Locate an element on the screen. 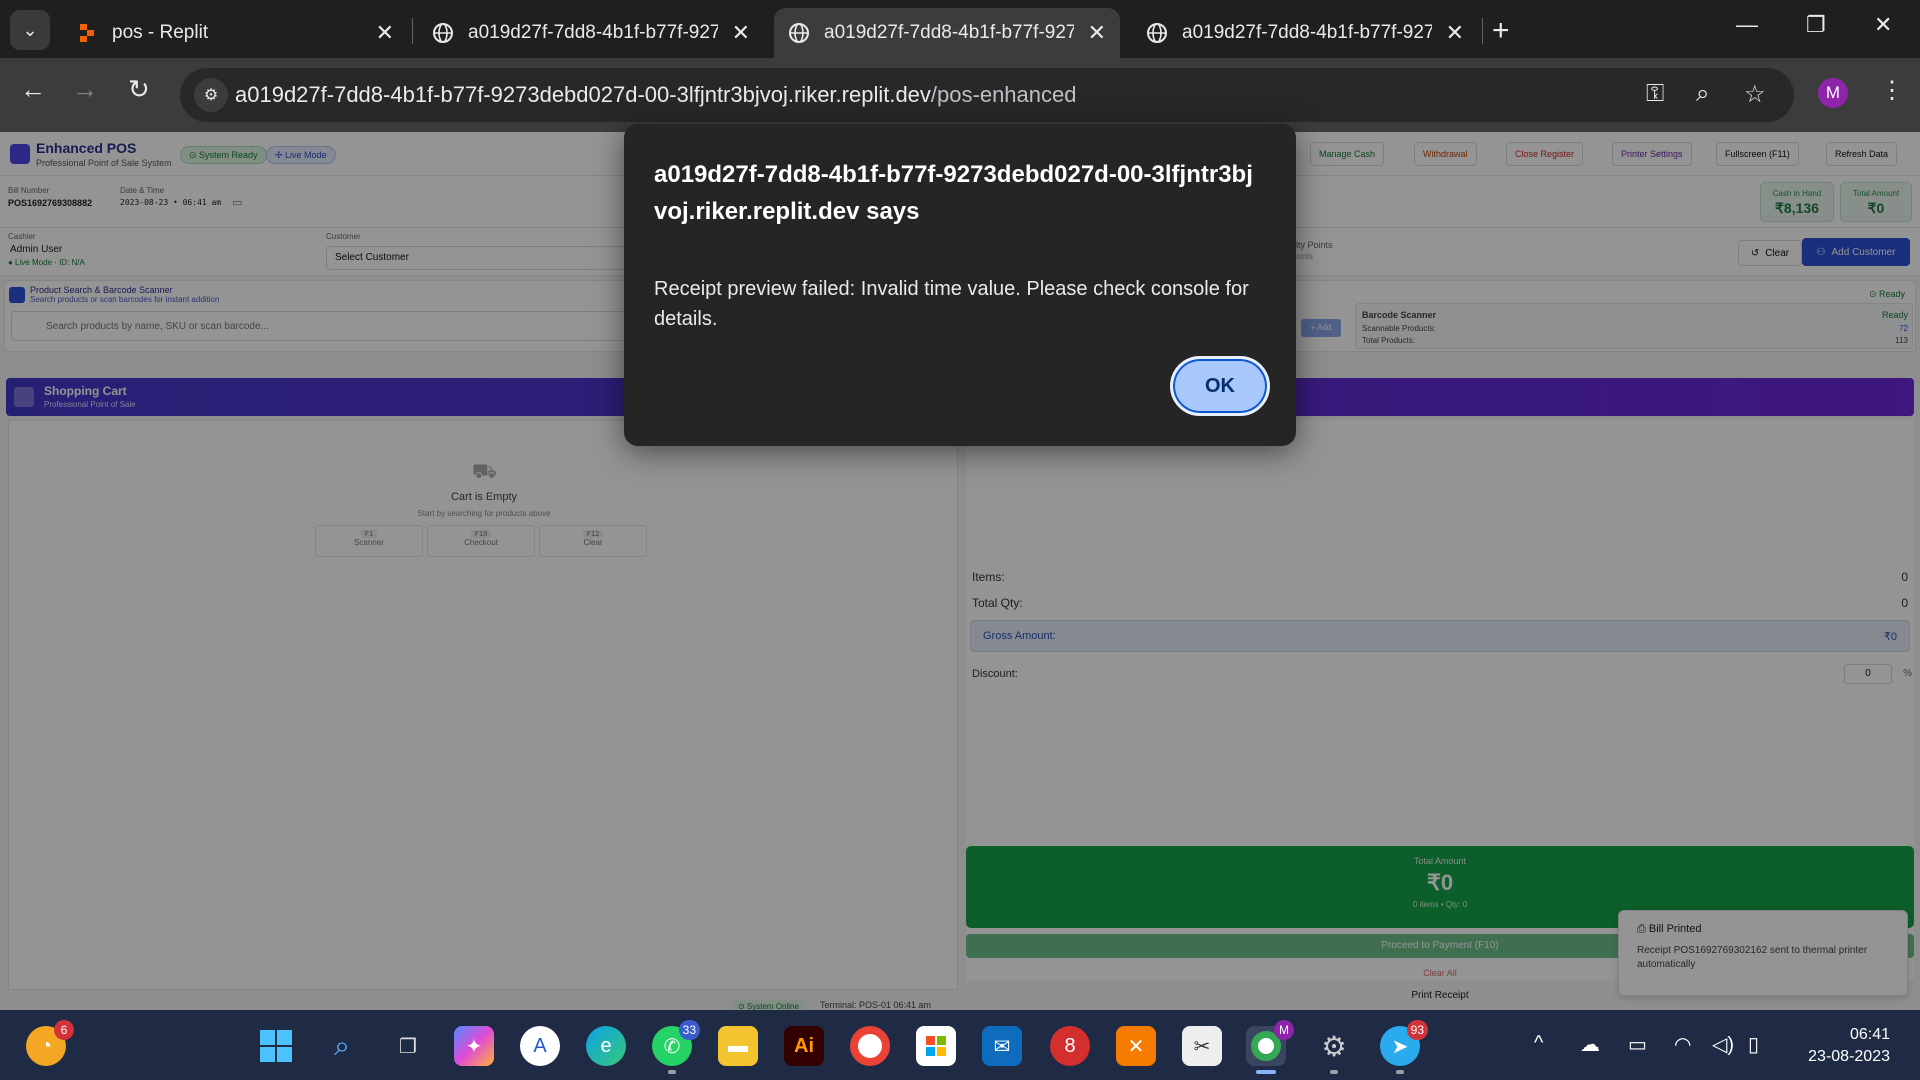  bookmark-star-icon: ☆ is located at coordinates (1755, 94).